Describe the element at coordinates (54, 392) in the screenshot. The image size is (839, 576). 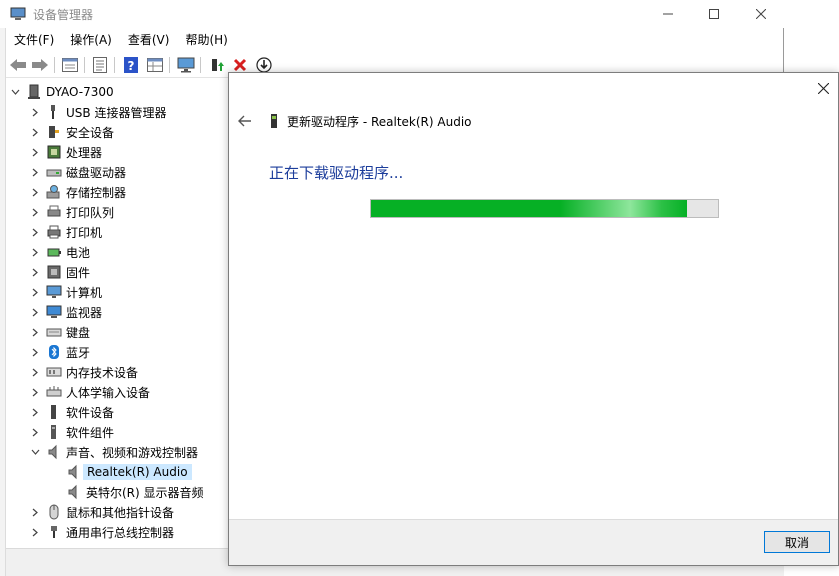
I see `hid-icon` at that location.